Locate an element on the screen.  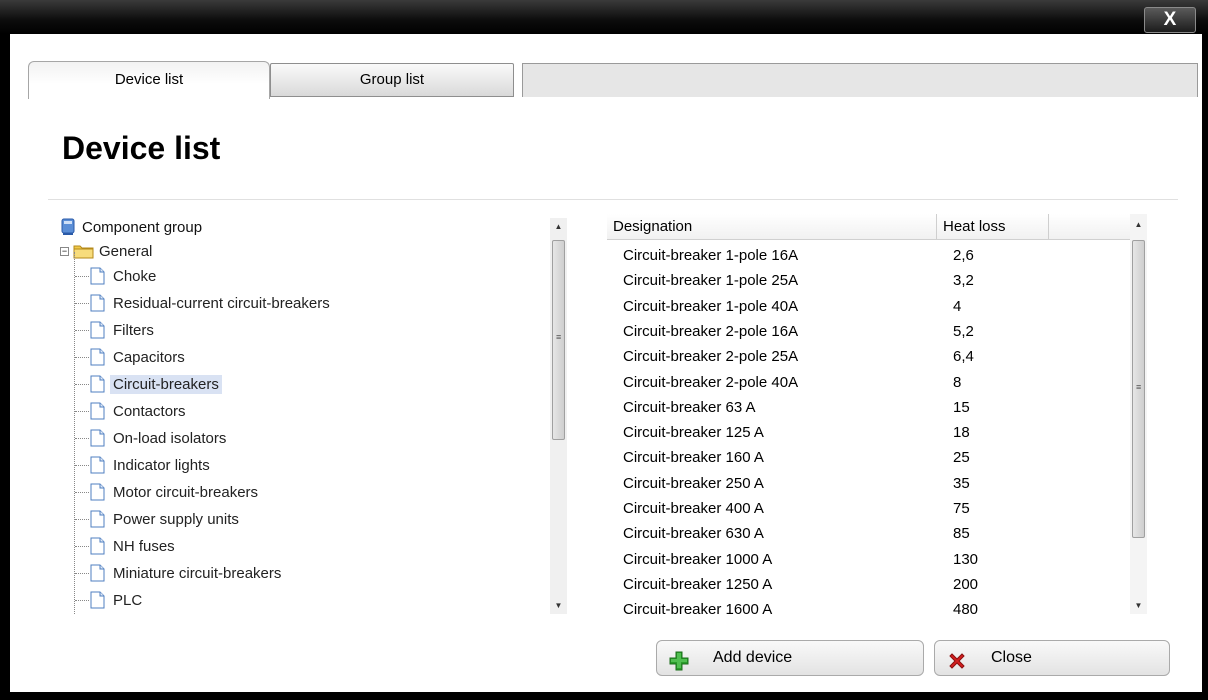
add-device-button: Add device is located at coordinates (790, 658).